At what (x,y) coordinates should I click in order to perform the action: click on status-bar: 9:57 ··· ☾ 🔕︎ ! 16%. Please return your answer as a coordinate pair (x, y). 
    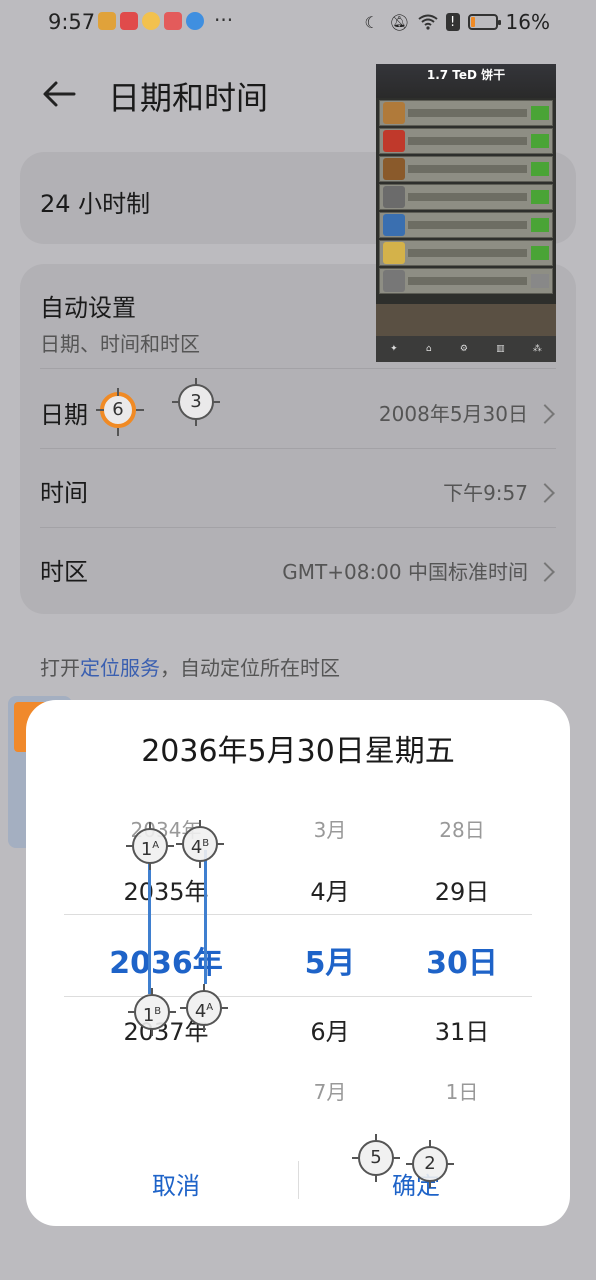
    Looking at the image, I should click on (298, 23).